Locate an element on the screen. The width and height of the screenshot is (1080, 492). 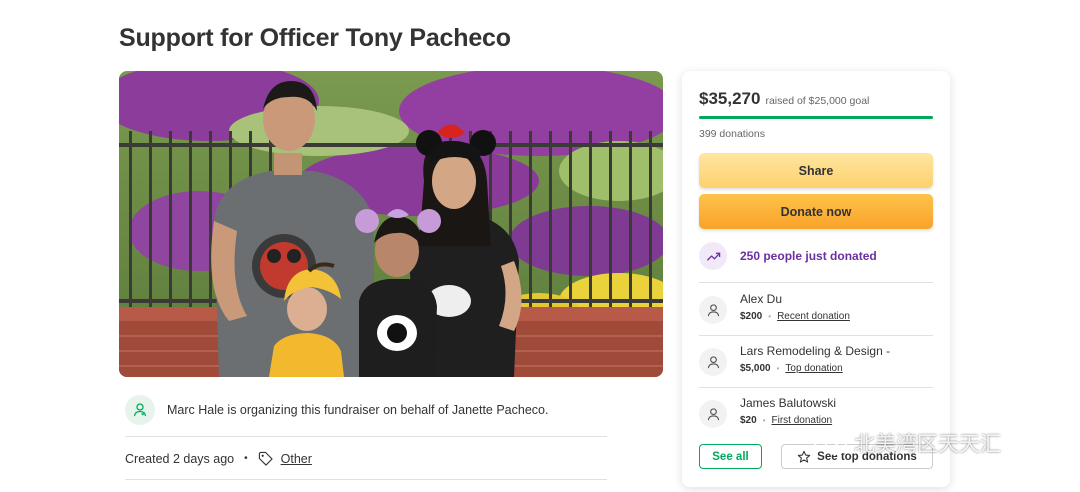
donate-button: Donate now is located at coordinates (816, 211).